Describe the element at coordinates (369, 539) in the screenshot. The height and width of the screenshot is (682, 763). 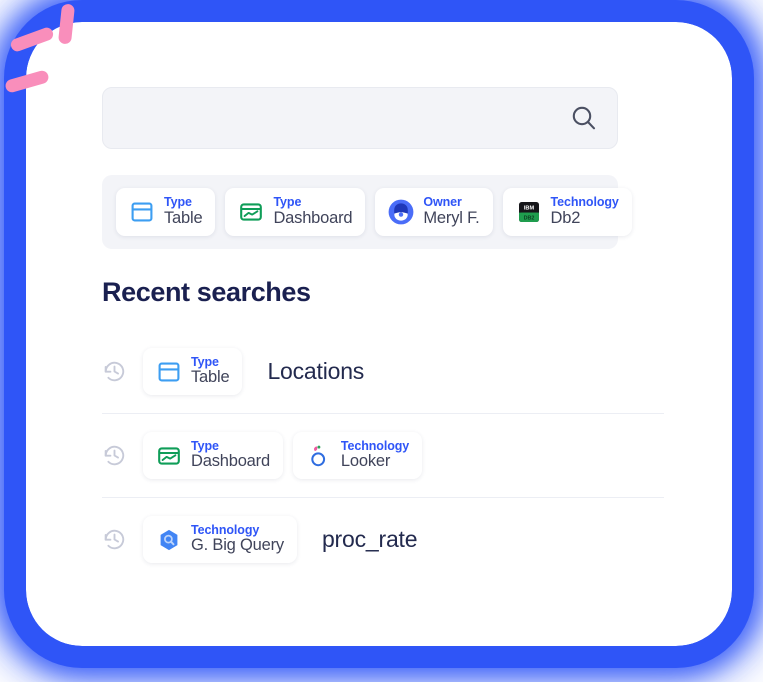
I see `recent-search-query: proc_rate` at that location.